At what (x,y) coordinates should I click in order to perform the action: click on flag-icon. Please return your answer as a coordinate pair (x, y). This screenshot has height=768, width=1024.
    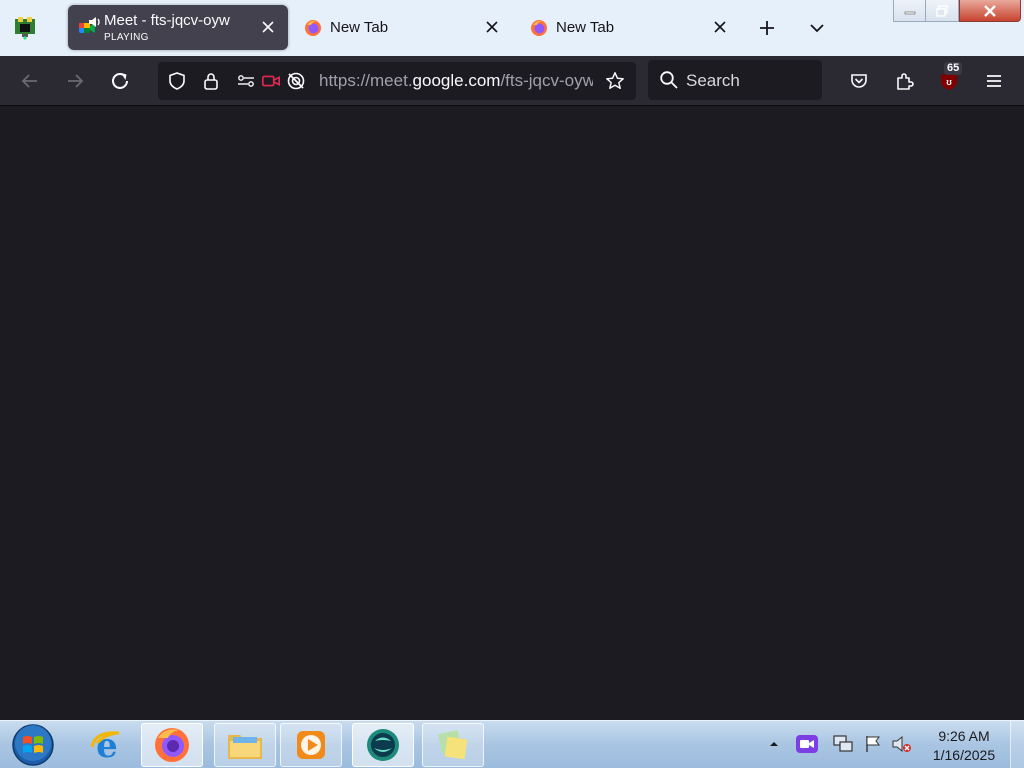
    Looking at the image, I should click on (873, 744).